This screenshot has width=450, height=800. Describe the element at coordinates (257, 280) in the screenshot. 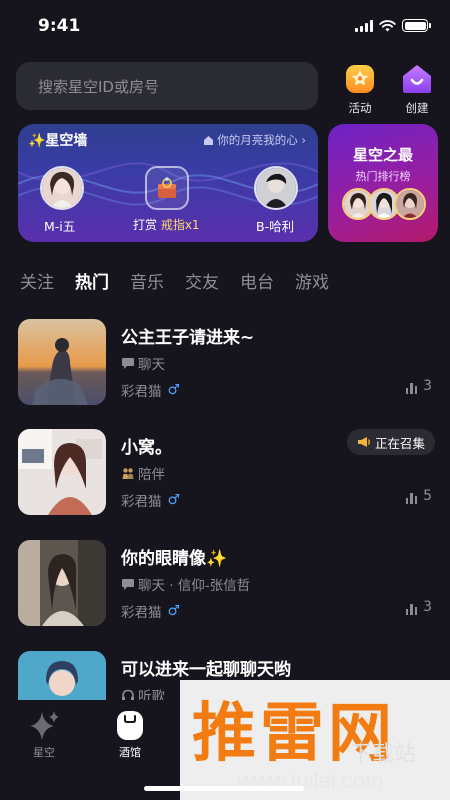

I see `tab-radio: 电台` at that location.